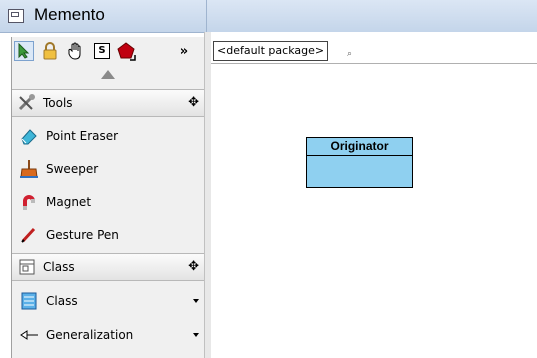 This screenshot has width=537, height=358. I want to click on palette-item-label: Magnet, so click(69, 202).